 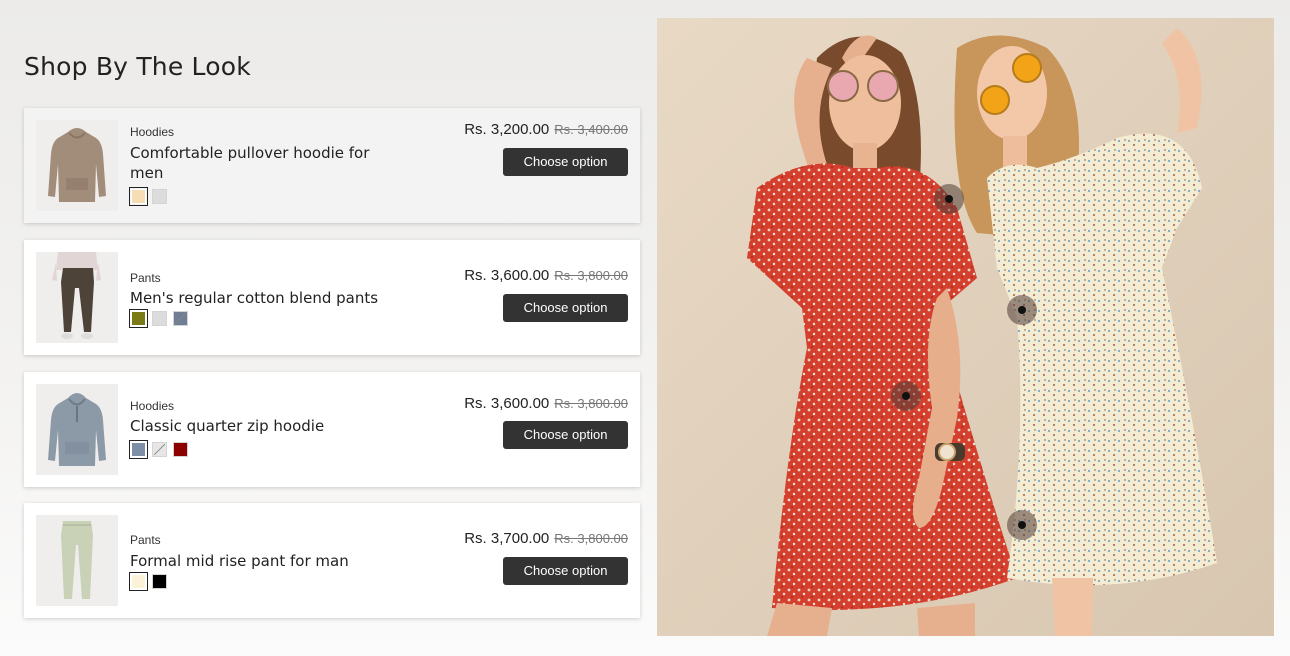 I want to click on product-name: Classic quarter zip hoodie, so click(x=265, y=426).